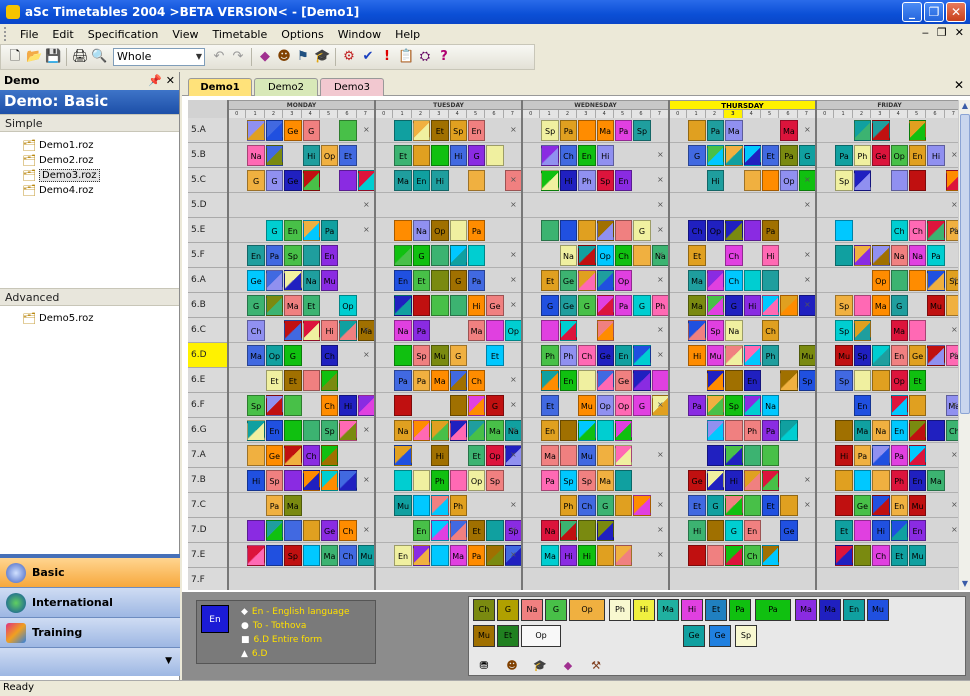  Describe the element at coordinates (208, 205) in the screenshot. I see `class-label: 5.D` at that location.